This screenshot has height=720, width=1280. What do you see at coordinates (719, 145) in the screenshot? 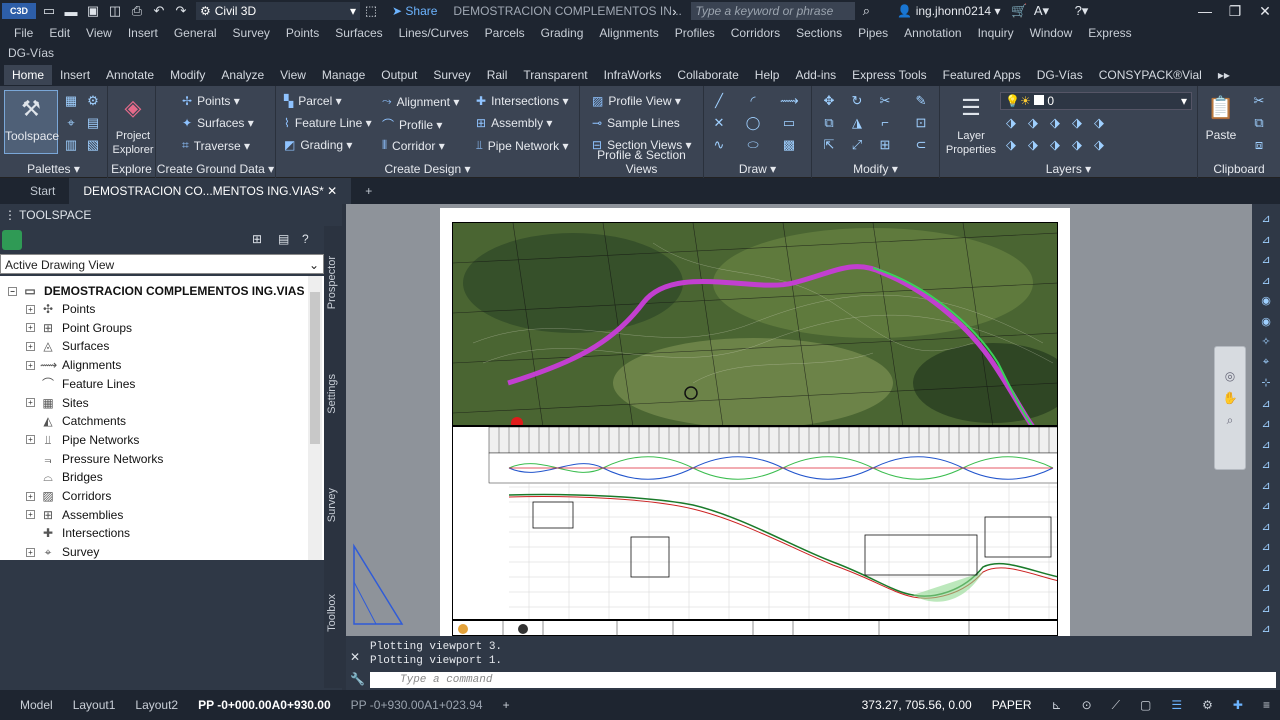
I see `spline-icon: ∿` at bounding box center [719, 145].